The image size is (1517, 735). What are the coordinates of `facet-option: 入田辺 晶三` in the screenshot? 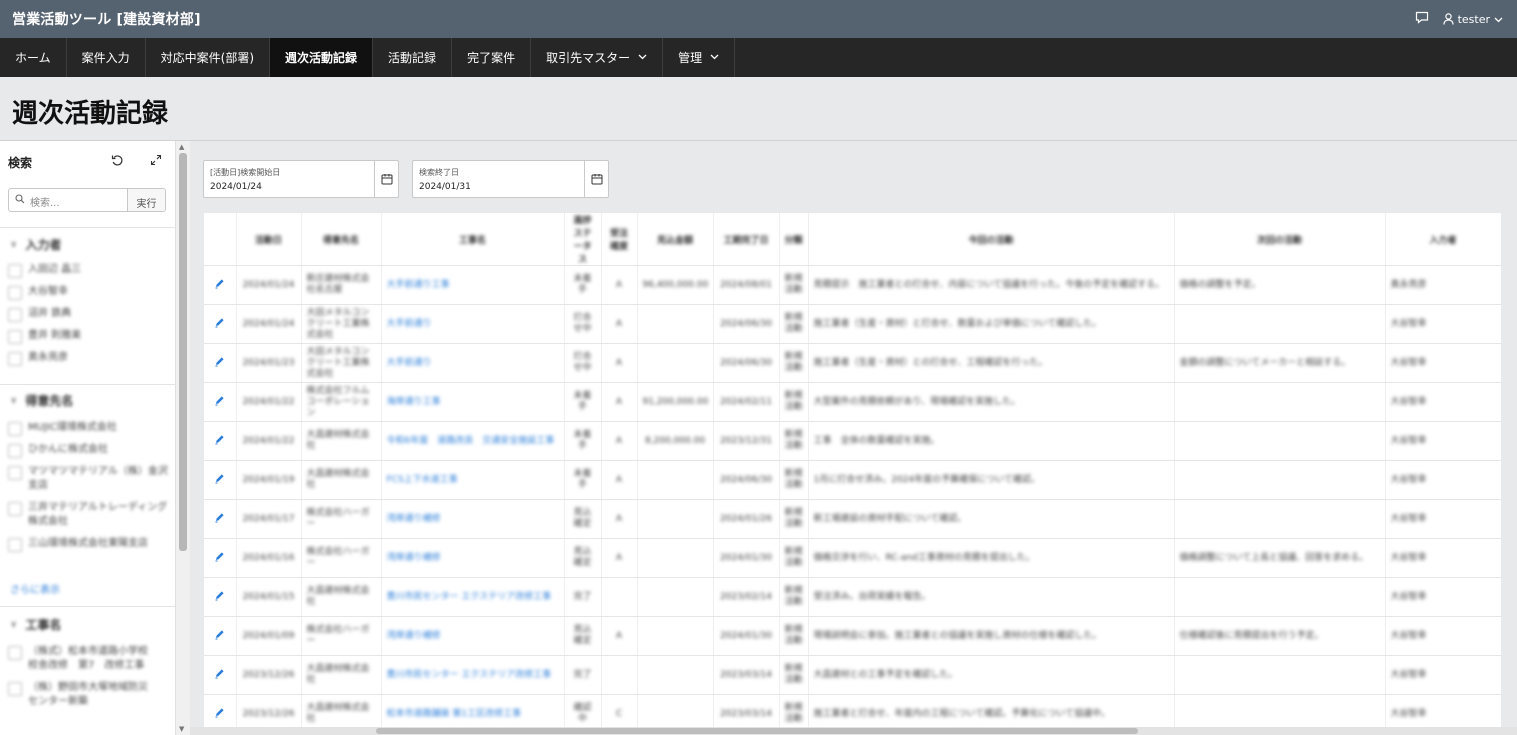 It's located at (87, 270).